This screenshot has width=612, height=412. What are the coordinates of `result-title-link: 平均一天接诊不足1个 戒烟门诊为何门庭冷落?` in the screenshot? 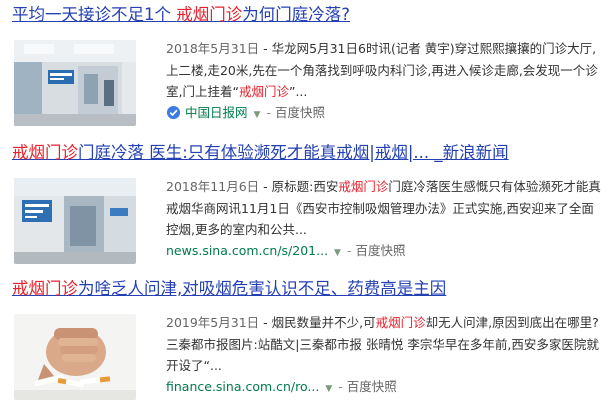 It's located at (310, 15).